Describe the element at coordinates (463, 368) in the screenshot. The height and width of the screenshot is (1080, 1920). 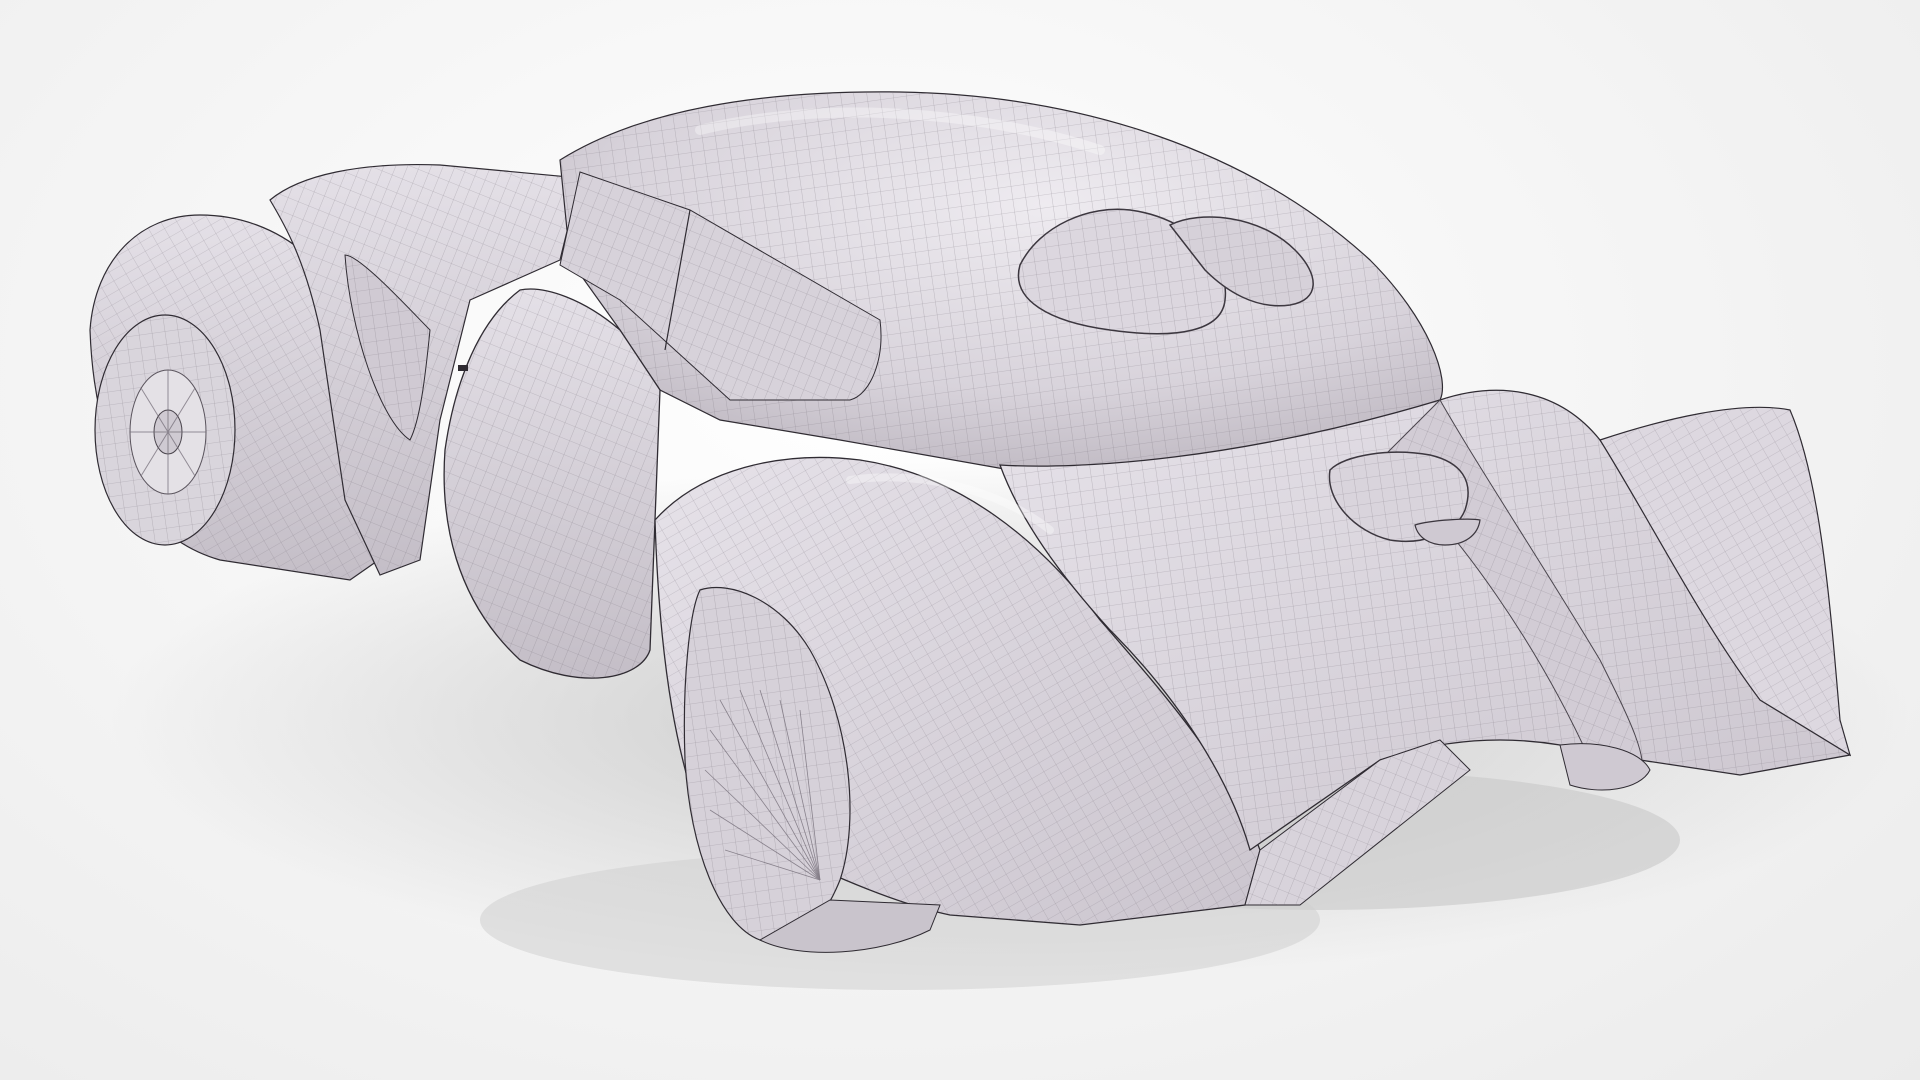
I see `door-handle` at that location.